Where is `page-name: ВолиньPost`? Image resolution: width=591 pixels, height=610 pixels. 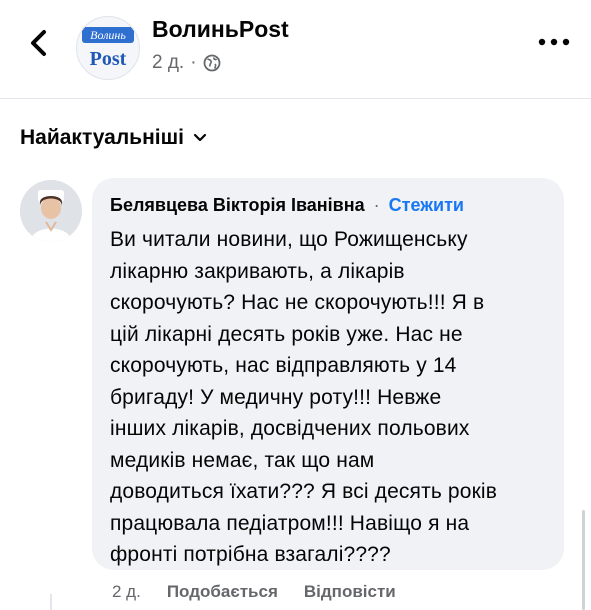 page-name: ВолиньPost is located at coordinates (220, 29).